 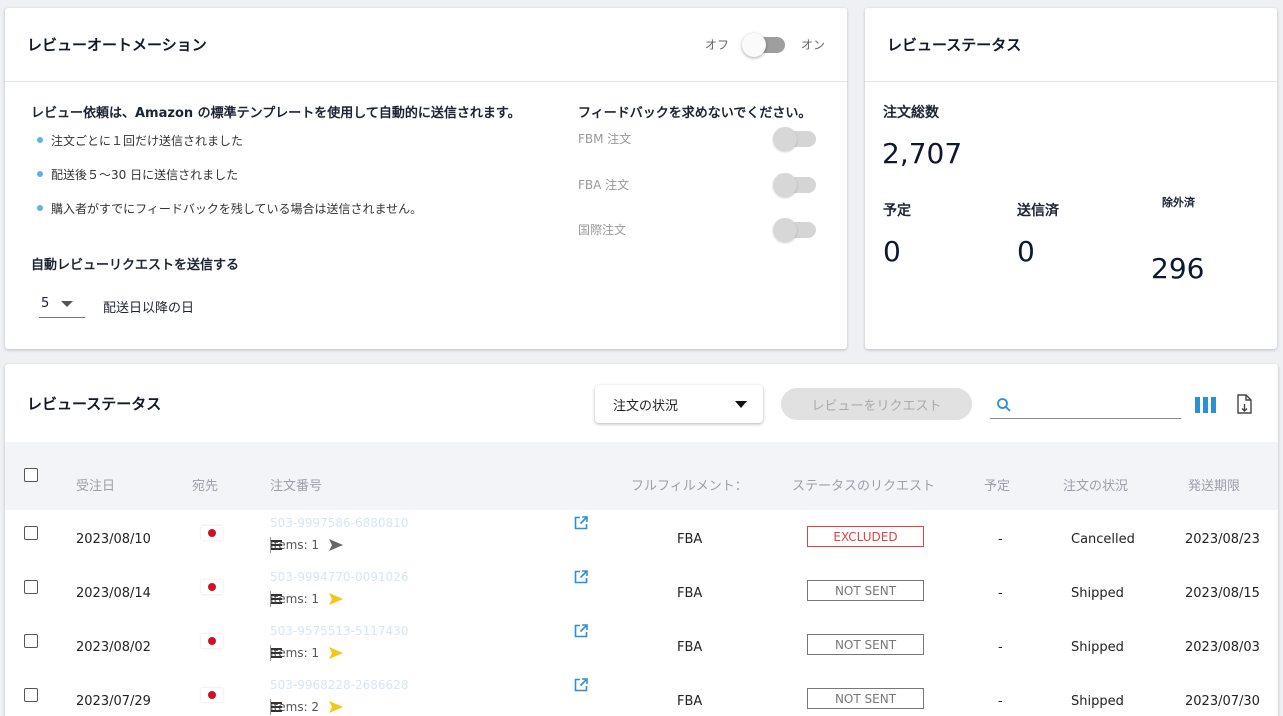 I want to click on automation-toggle, so click(x=763, y=44).